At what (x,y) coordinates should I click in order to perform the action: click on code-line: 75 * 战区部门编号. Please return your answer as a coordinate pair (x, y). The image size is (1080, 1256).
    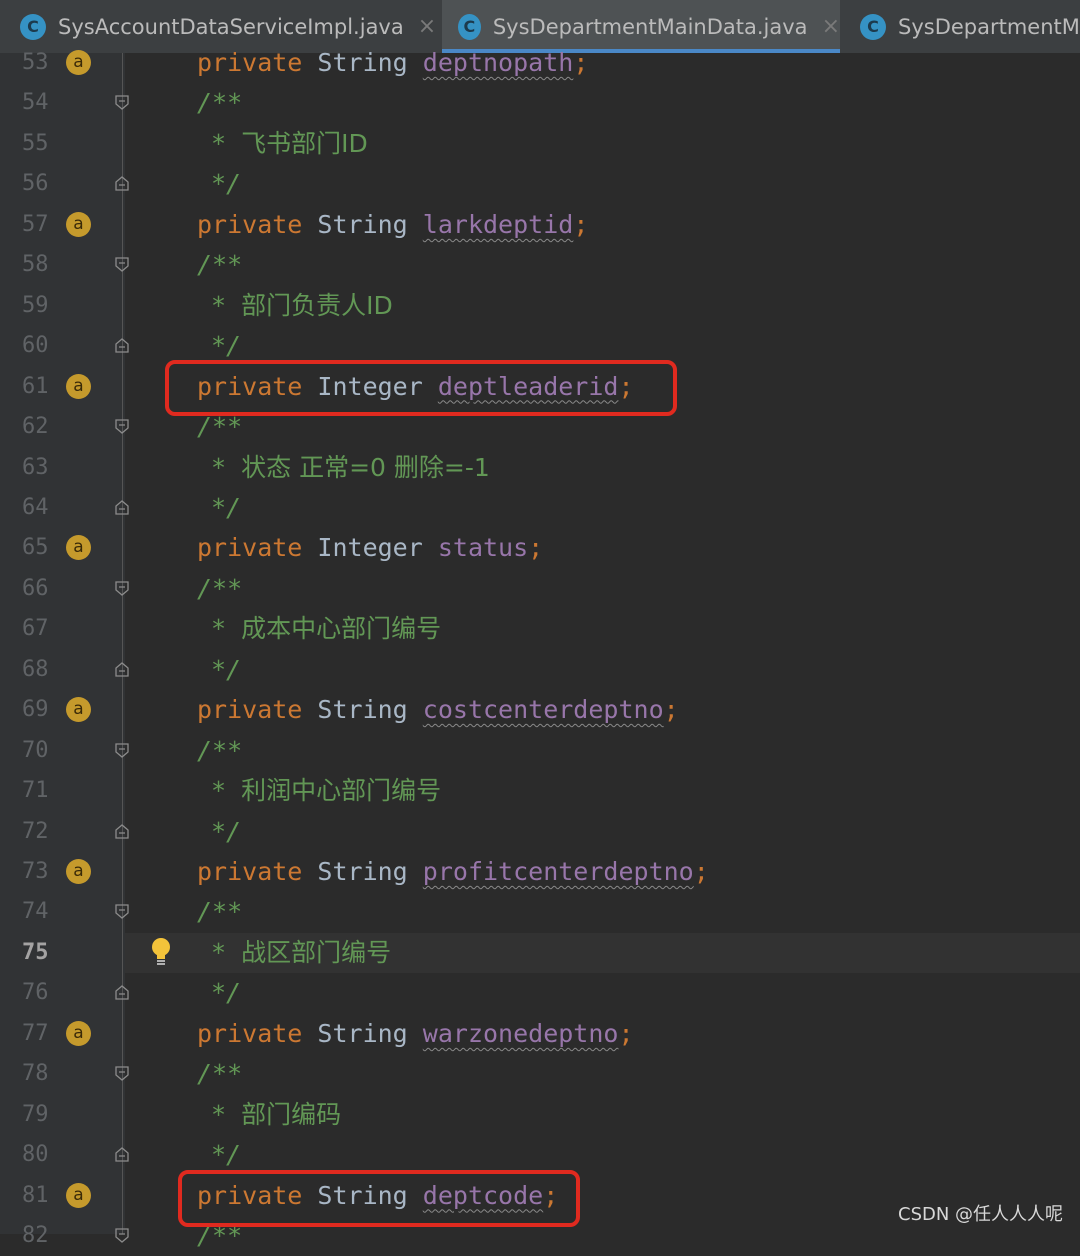
    Looking at the image, I should click on (540, 952).